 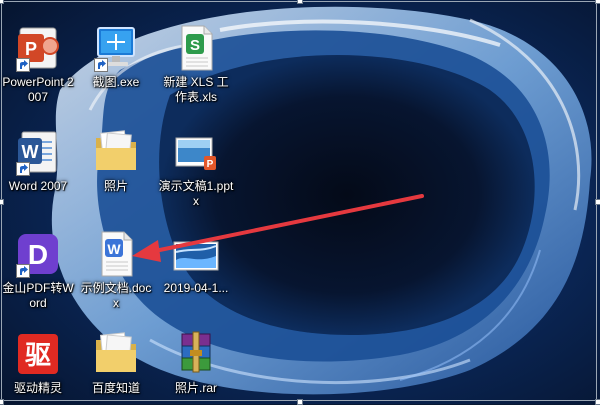 I want to click on resize-handle-top-left, so click(x=2, y=2).